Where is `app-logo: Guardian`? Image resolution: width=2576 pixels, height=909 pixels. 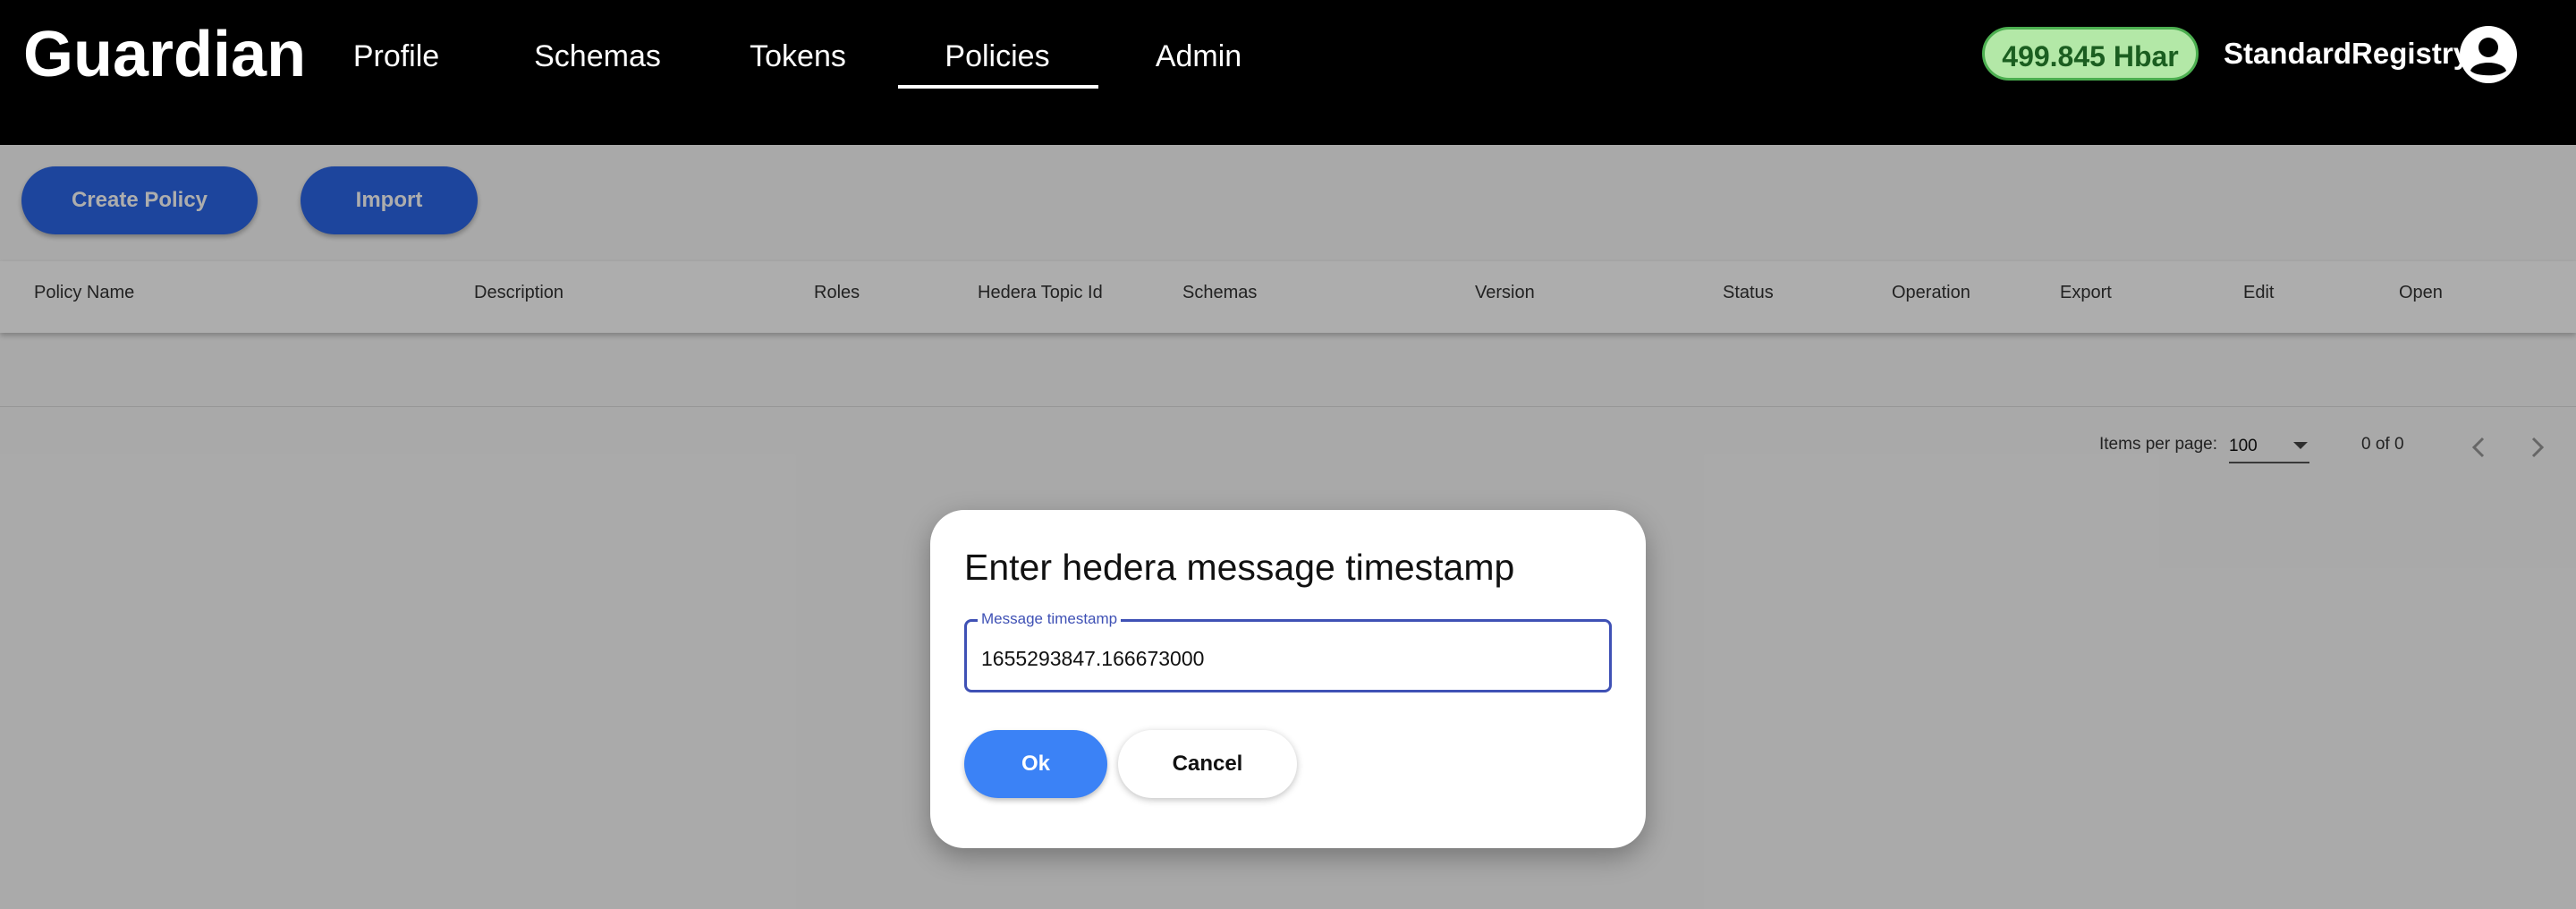
app-logo: Guardian is located at coordinates (164, 54).